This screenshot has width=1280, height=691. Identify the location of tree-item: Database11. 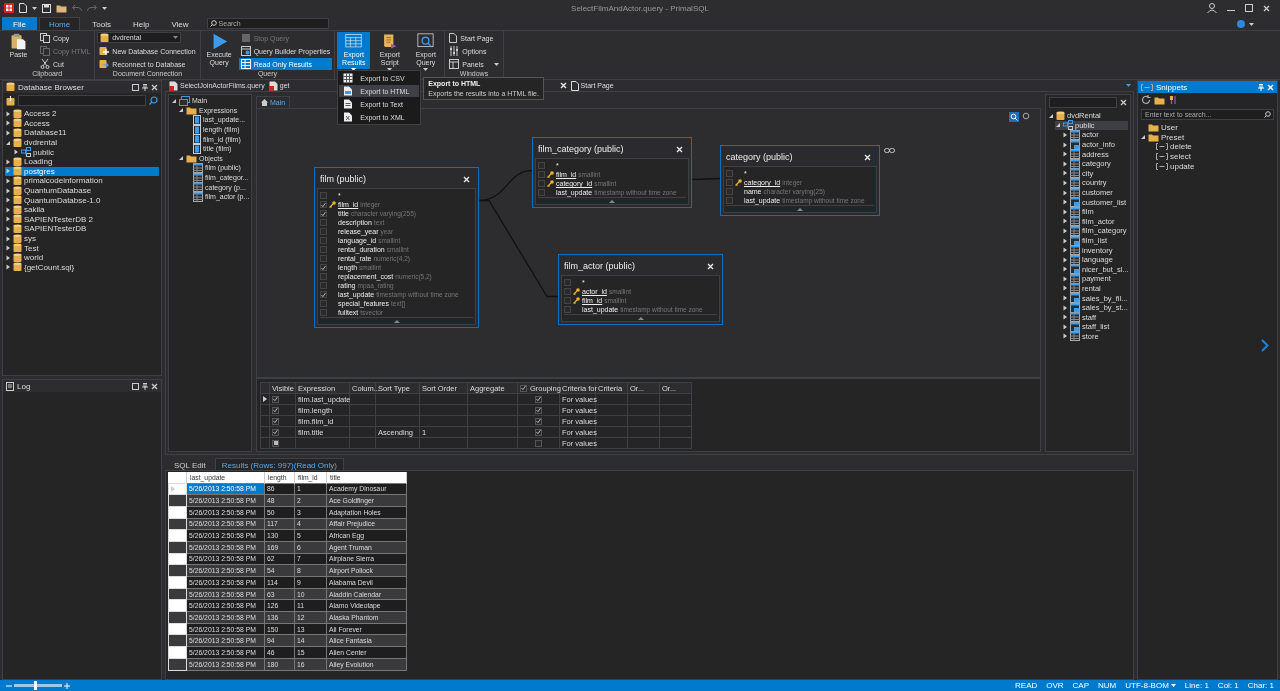
(82, 133).